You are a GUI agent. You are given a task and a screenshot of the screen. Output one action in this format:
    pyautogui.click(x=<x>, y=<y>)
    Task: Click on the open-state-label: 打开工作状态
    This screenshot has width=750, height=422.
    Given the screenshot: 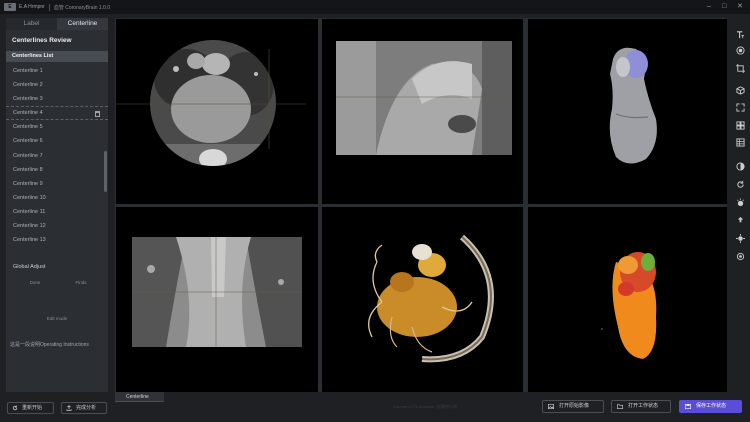 What is the action you would take?
    pyautogui.click(x=643, y=406)
    